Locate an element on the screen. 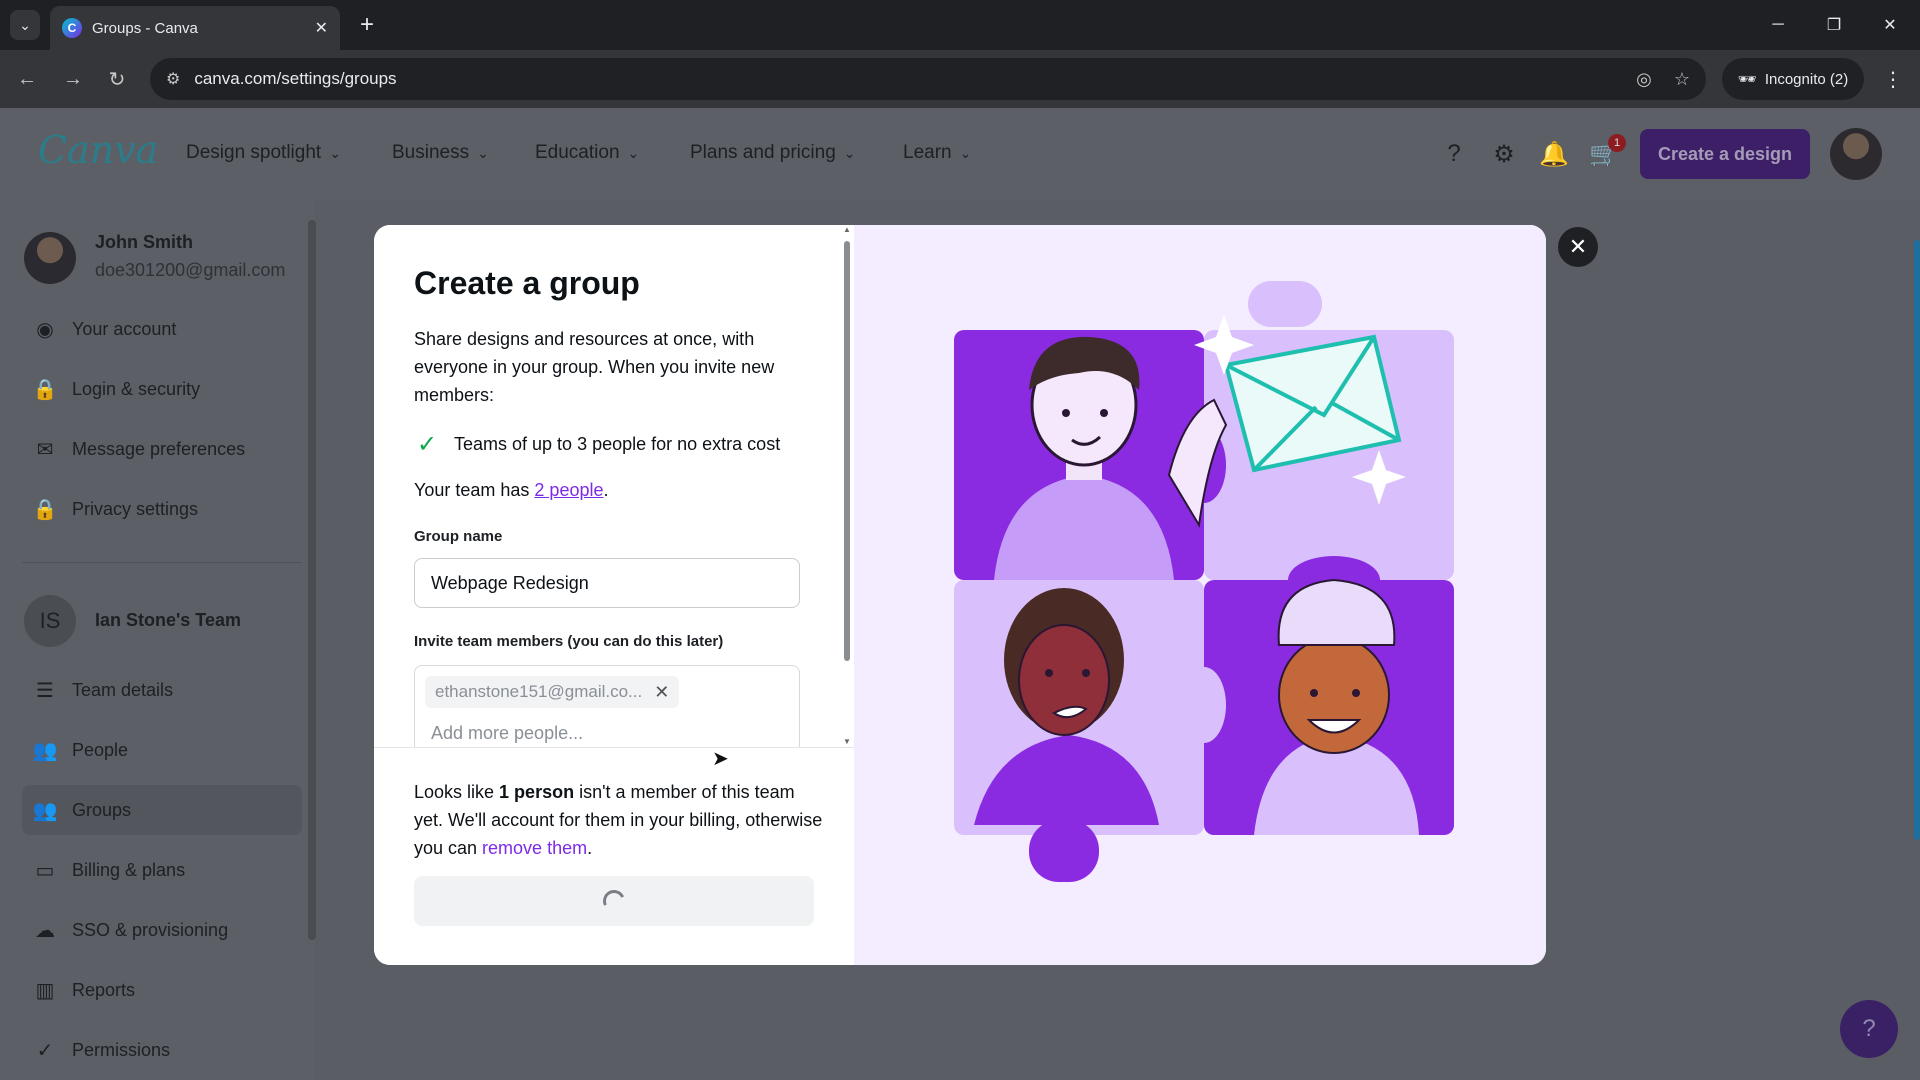  sidebar-item-billing-plans: ▭ Billing & plans is located at coordinates (162, 870).